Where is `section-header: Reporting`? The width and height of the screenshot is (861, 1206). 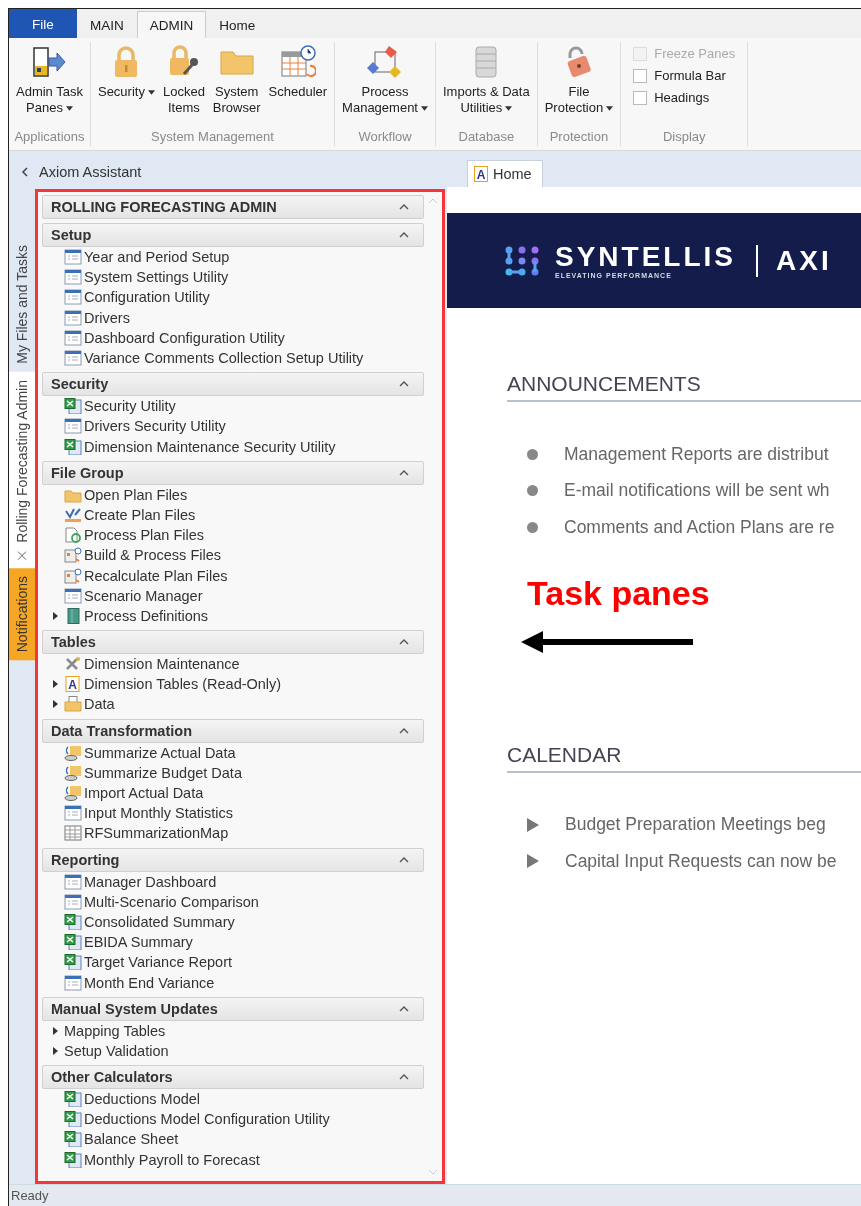
section-header: Reporting is located at coordinates (233, 859).